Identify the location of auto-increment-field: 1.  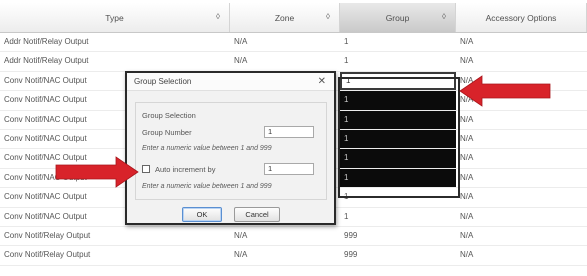
(289, 169).